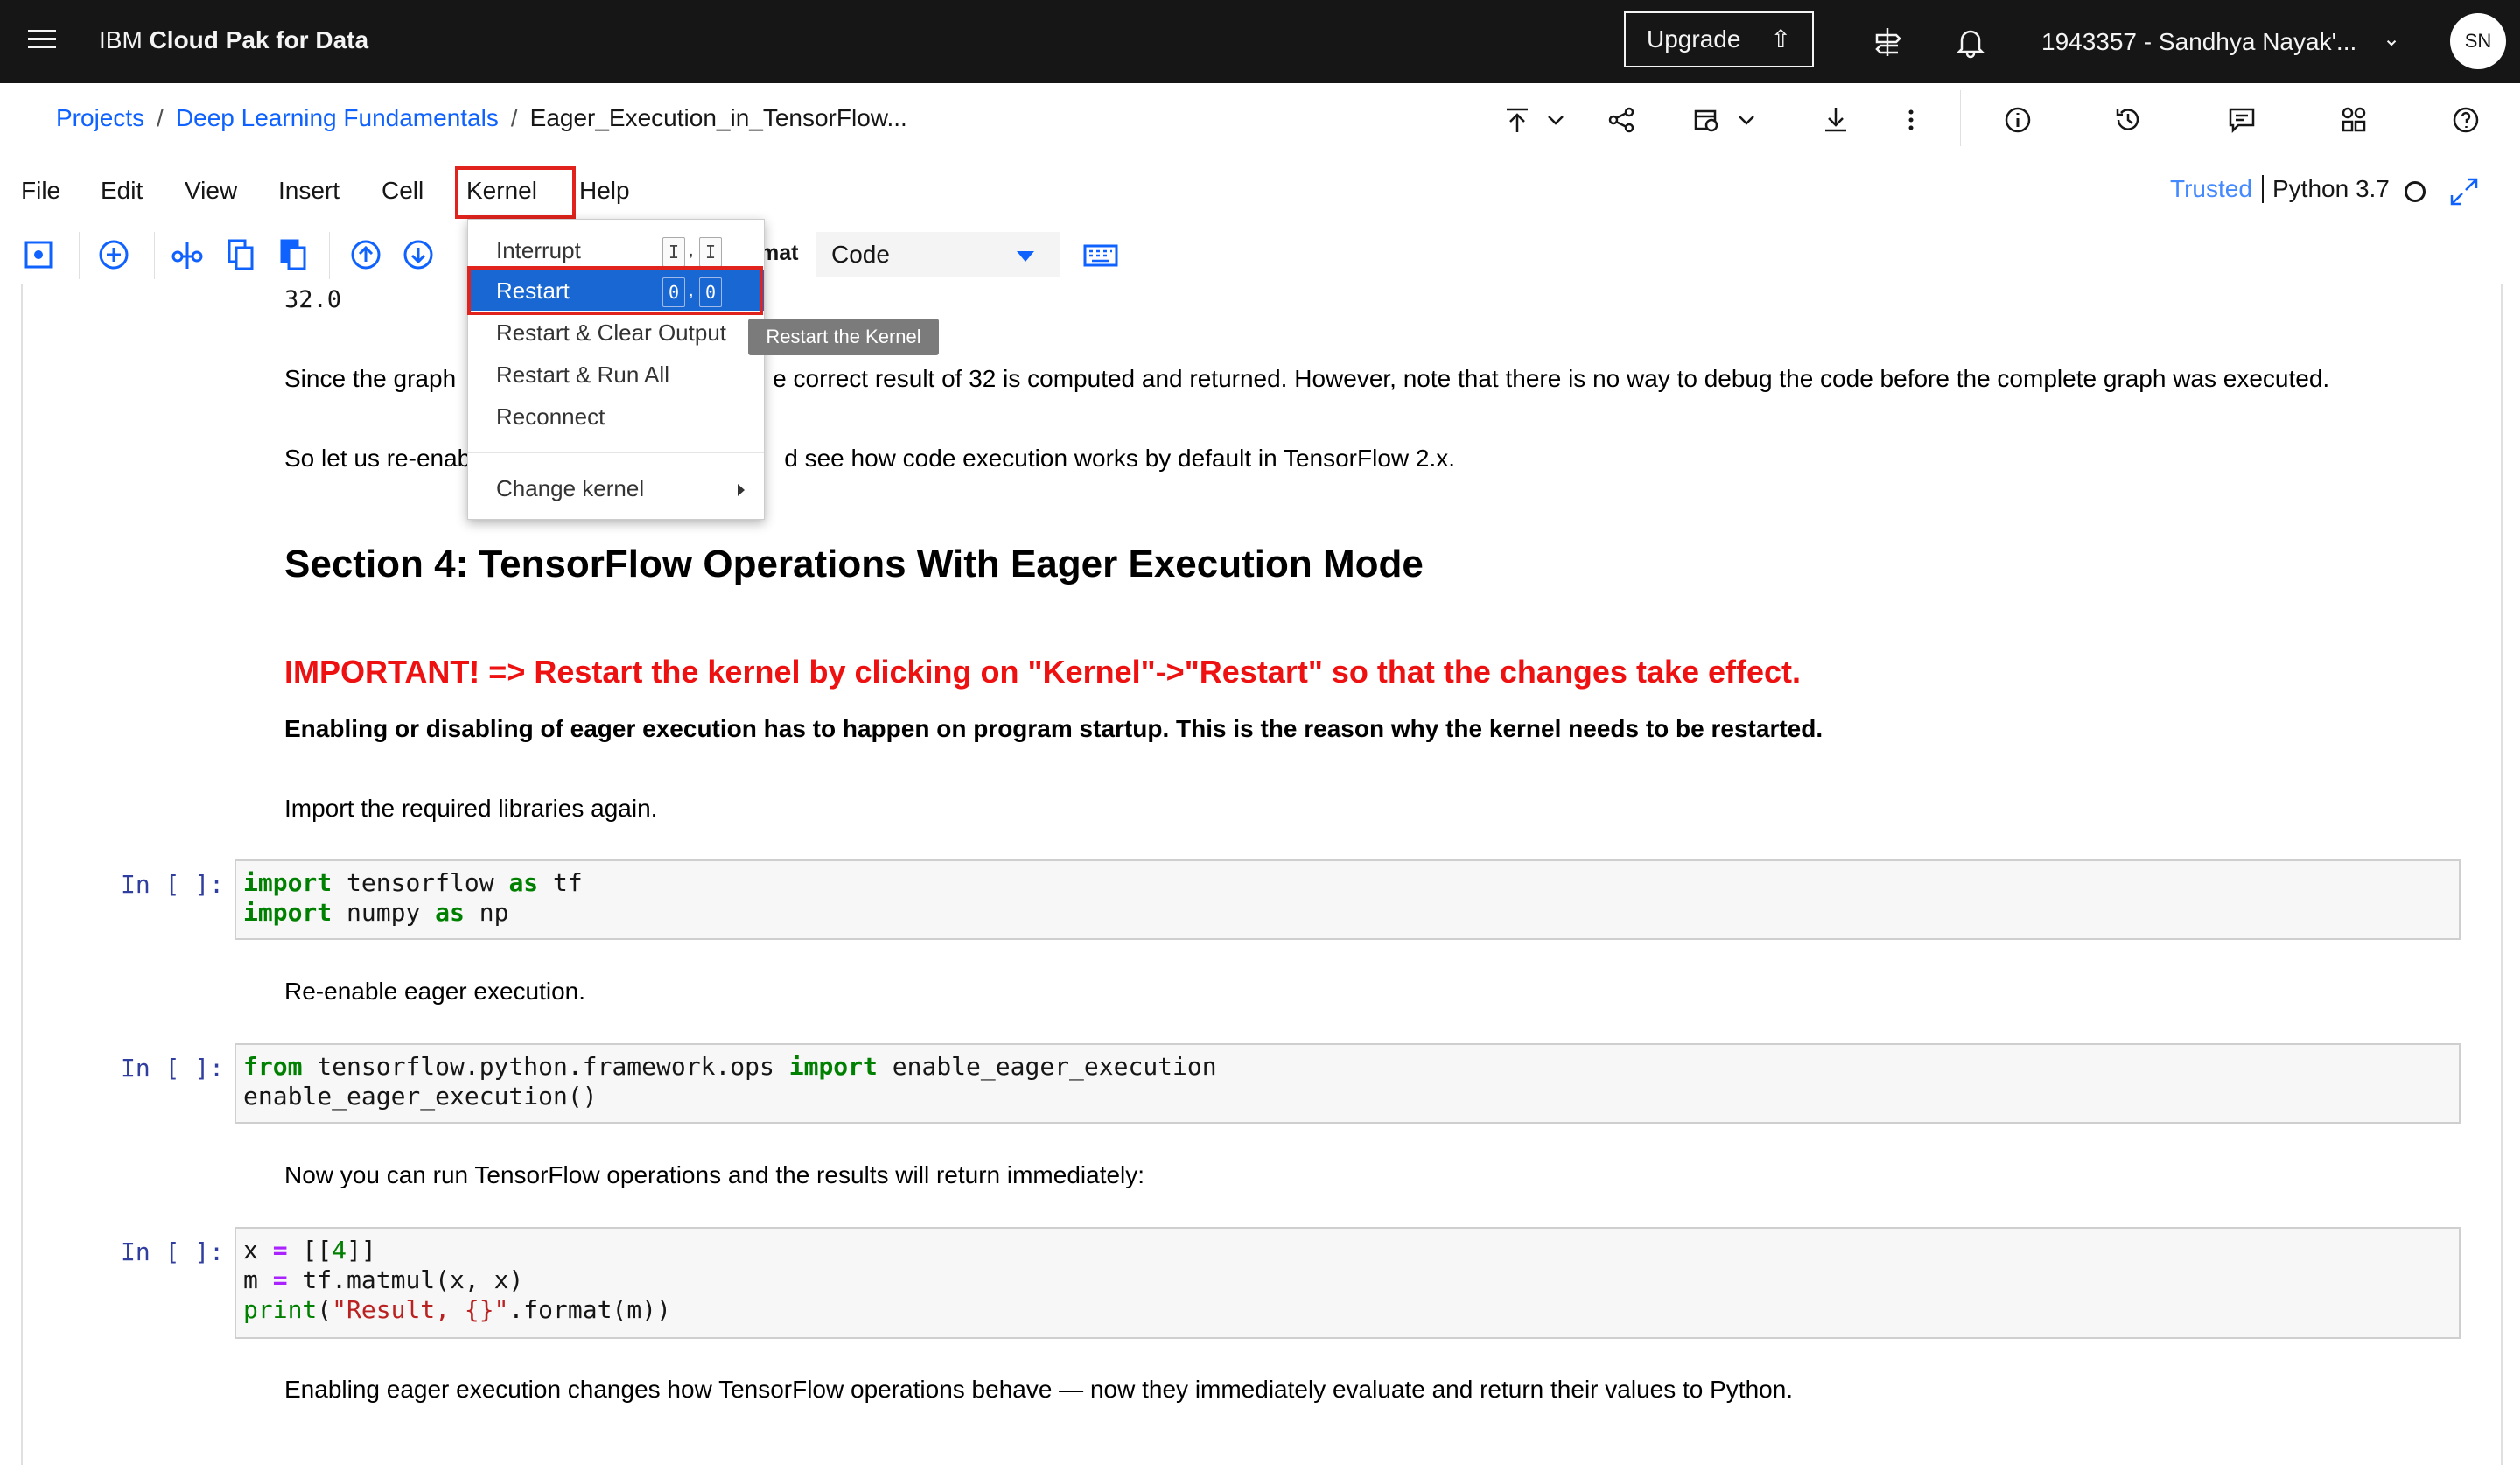 Image resolution: width=2520 pixels, height=1465 pixels. Describe the element at coordinates (1101, 254) in the screenshot. I see `keyboard-shortcuts-icon` at that location.